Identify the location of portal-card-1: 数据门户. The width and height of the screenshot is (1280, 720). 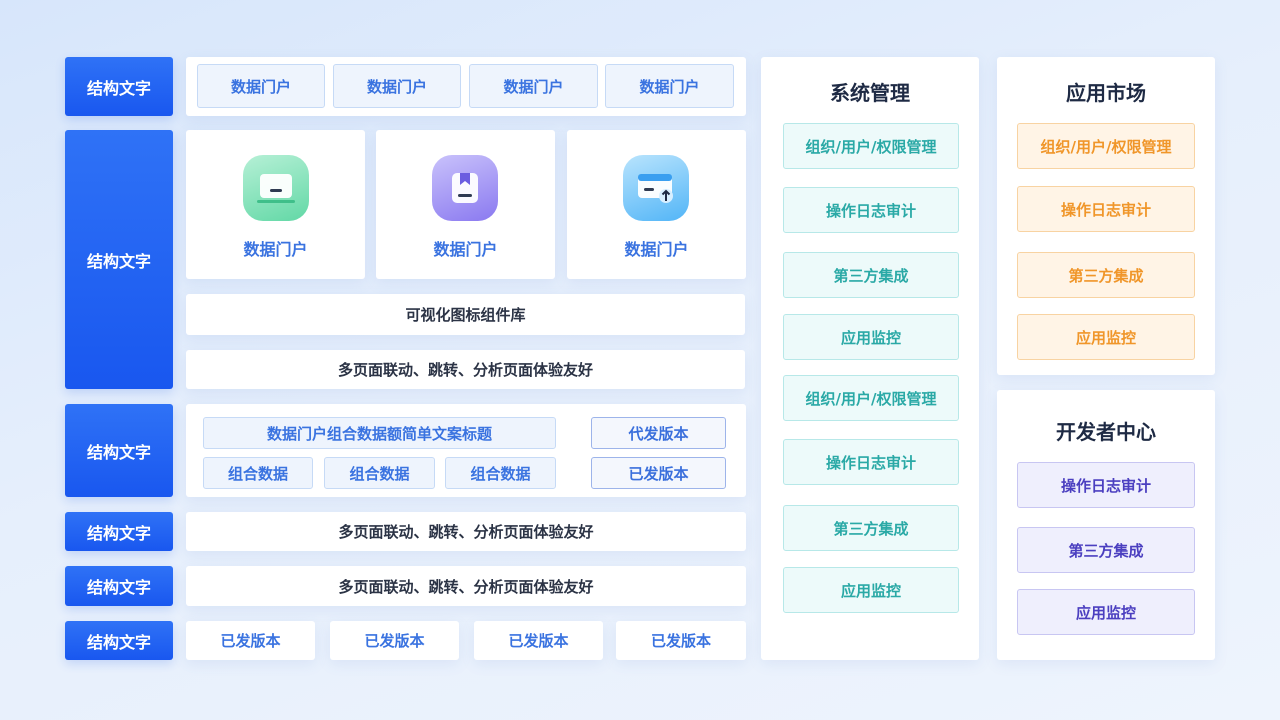
(275, 204).